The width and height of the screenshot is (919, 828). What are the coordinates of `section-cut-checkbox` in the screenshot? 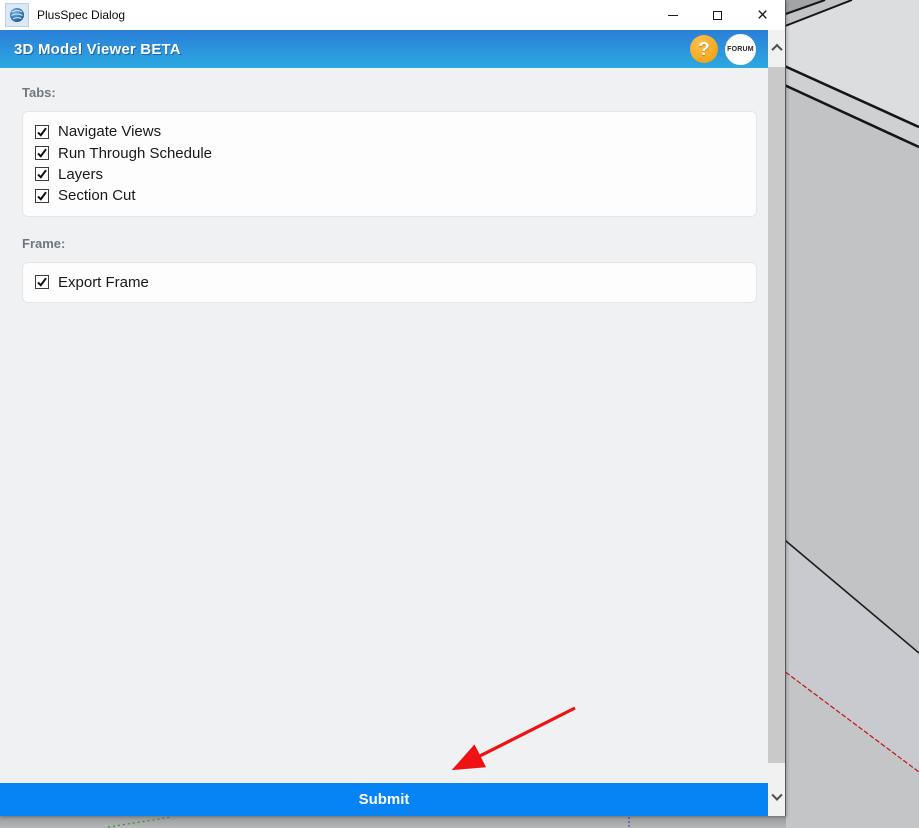 It's located at (42, 195).